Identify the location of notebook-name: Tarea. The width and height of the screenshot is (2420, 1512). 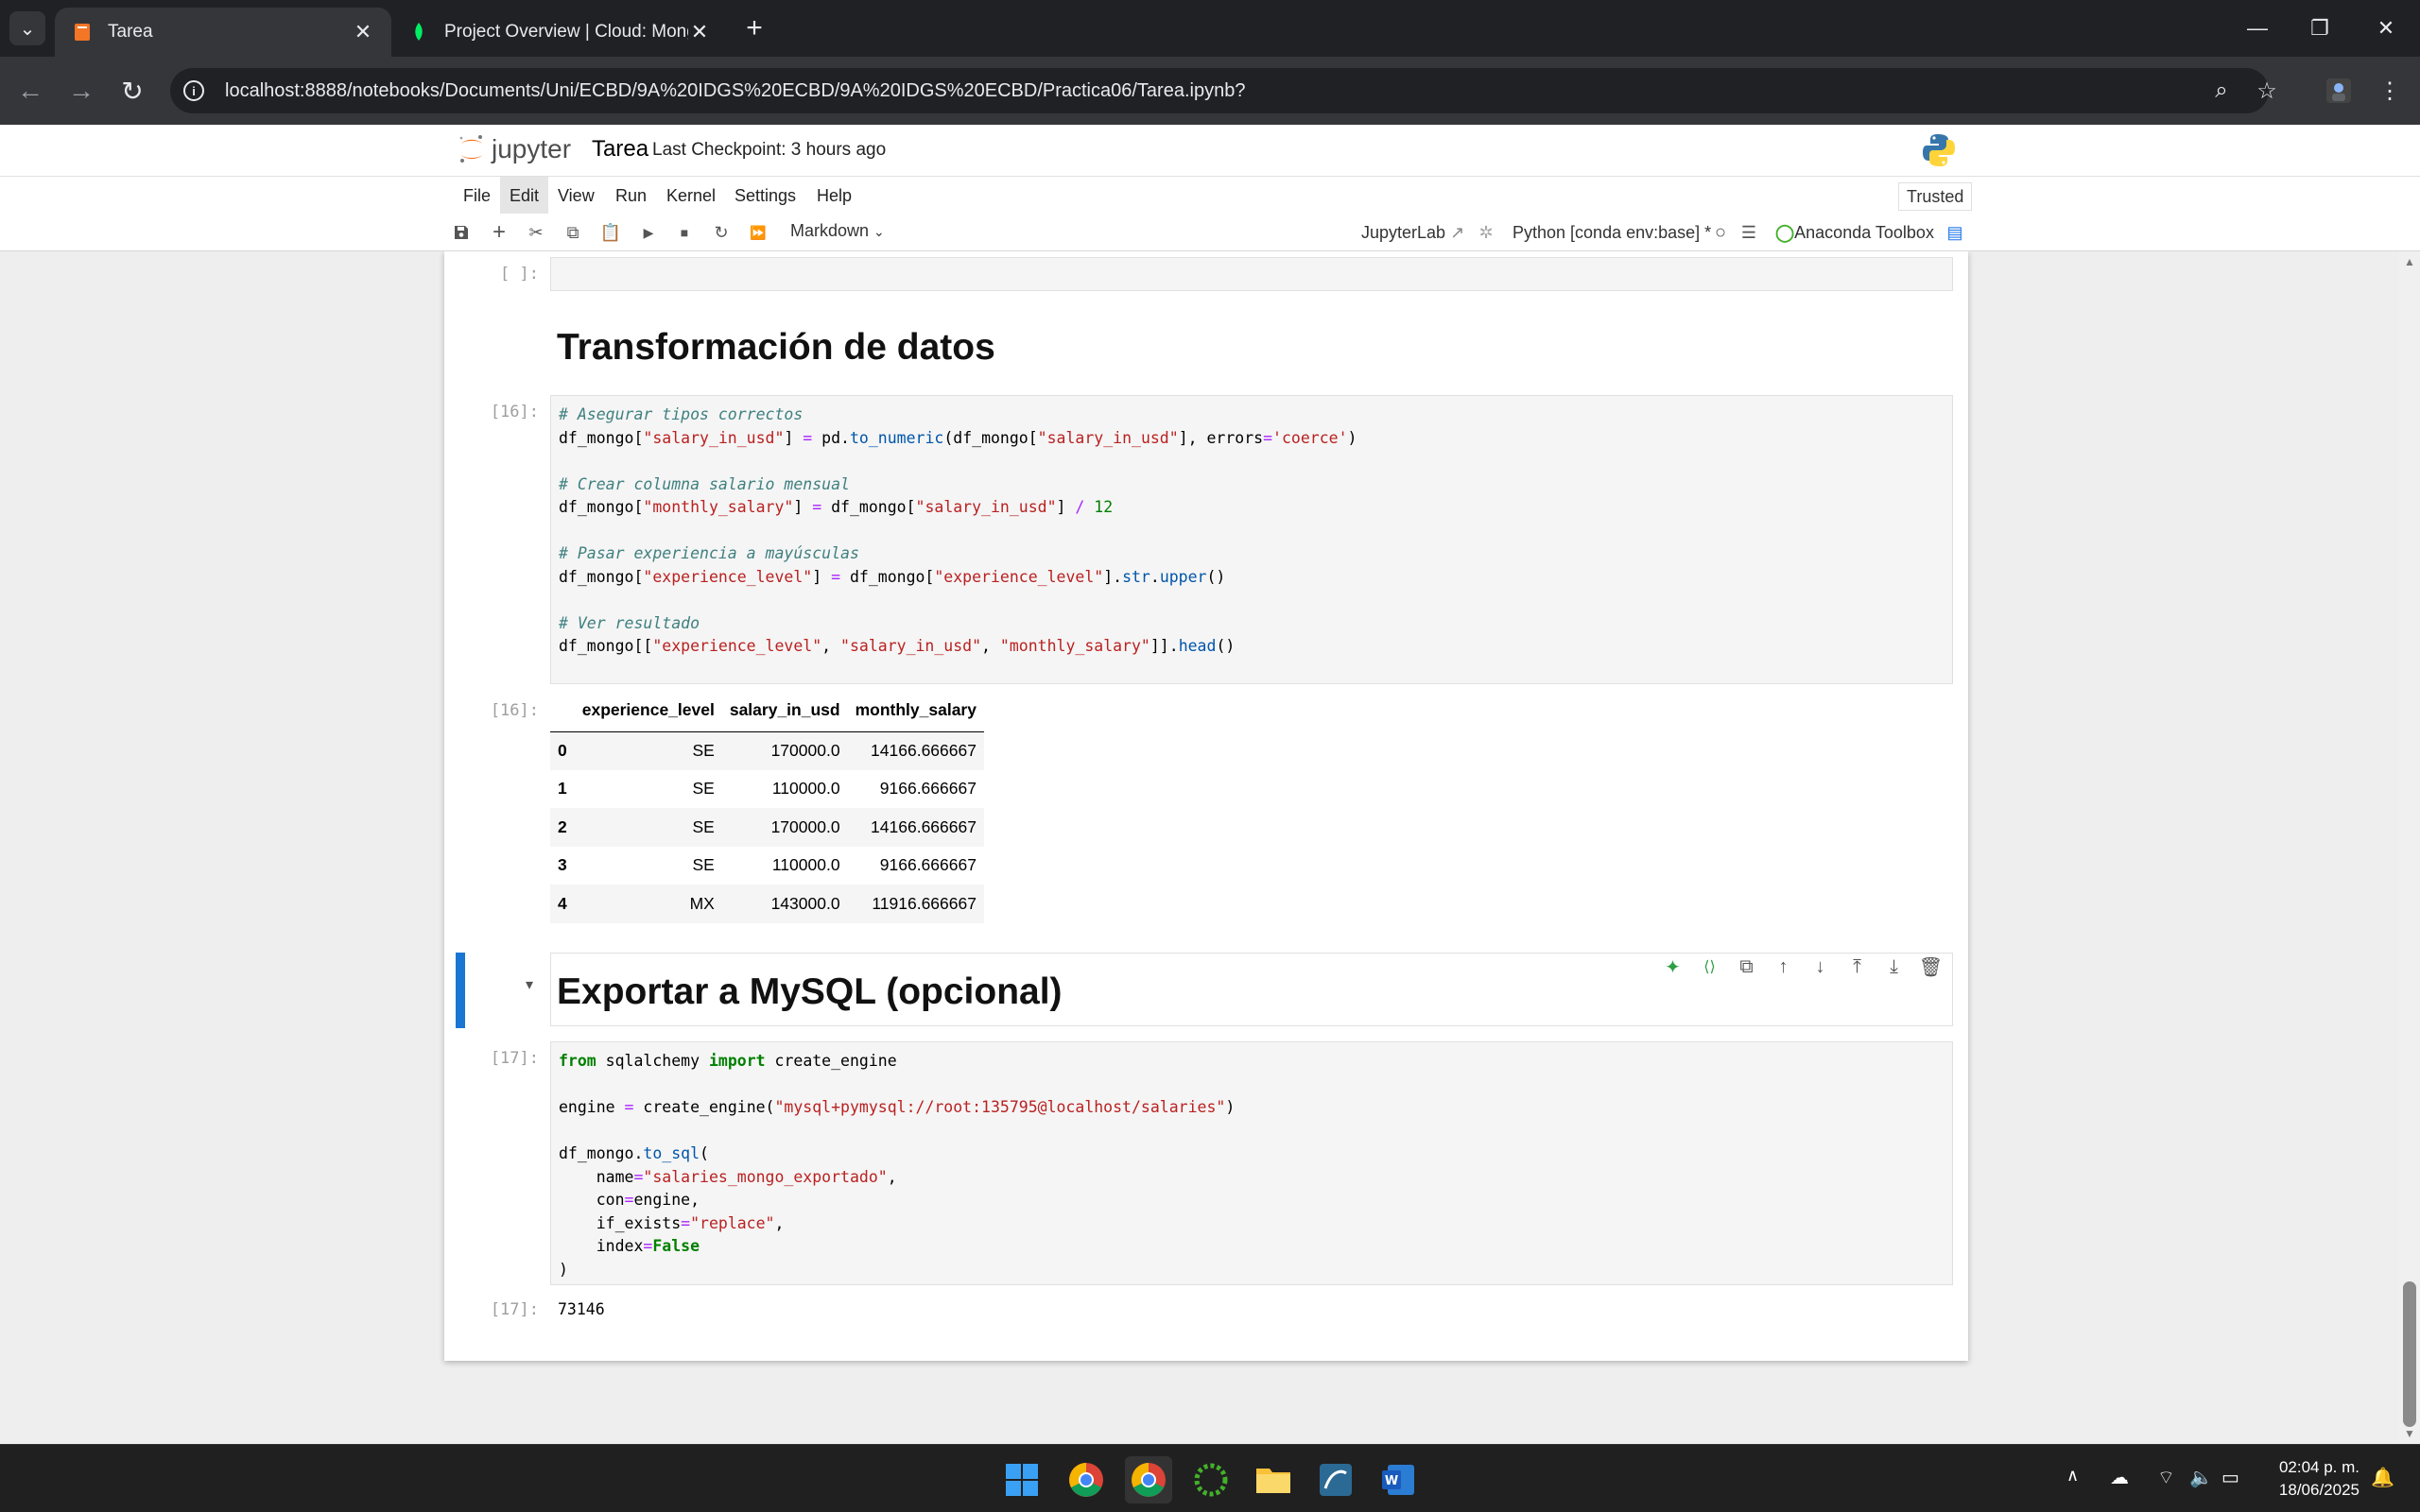
(620, 149).